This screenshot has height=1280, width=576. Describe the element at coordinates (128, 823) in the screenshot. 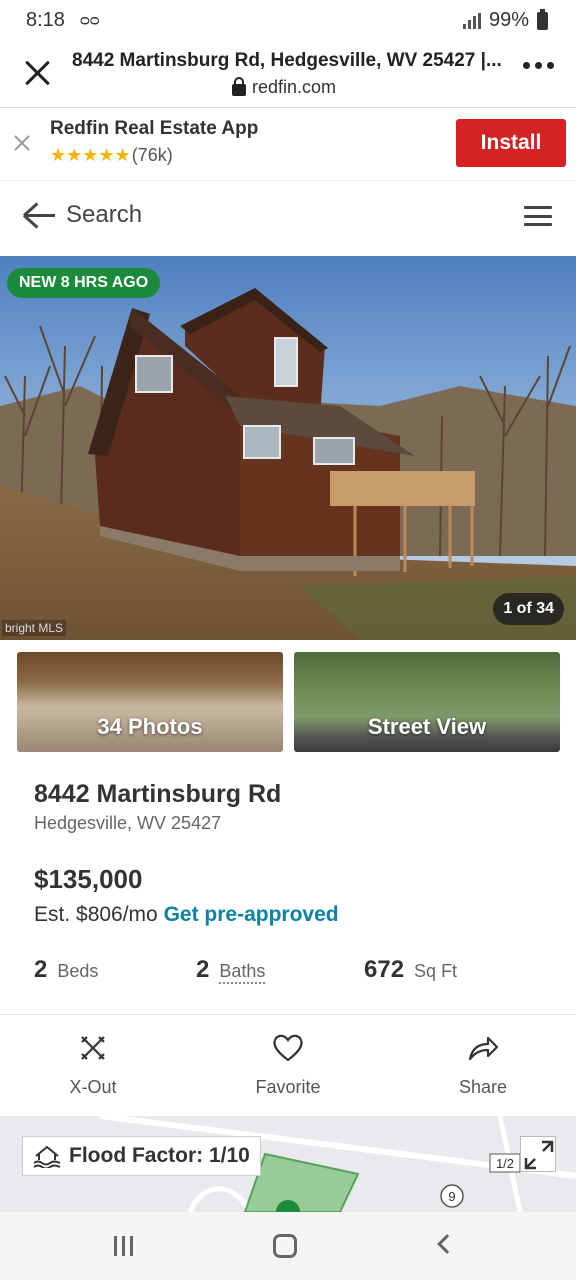

I see `city-state-zip: Hedgesville, WV 25427` at that location.